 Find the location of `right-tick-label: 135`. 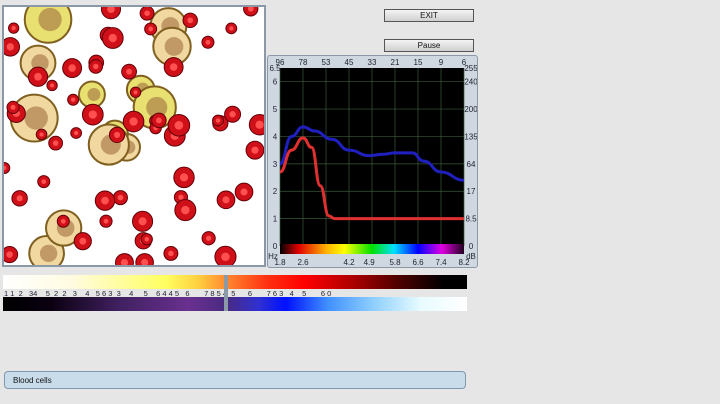

right-tick-label: 135 is located at coordinates (470, 136).